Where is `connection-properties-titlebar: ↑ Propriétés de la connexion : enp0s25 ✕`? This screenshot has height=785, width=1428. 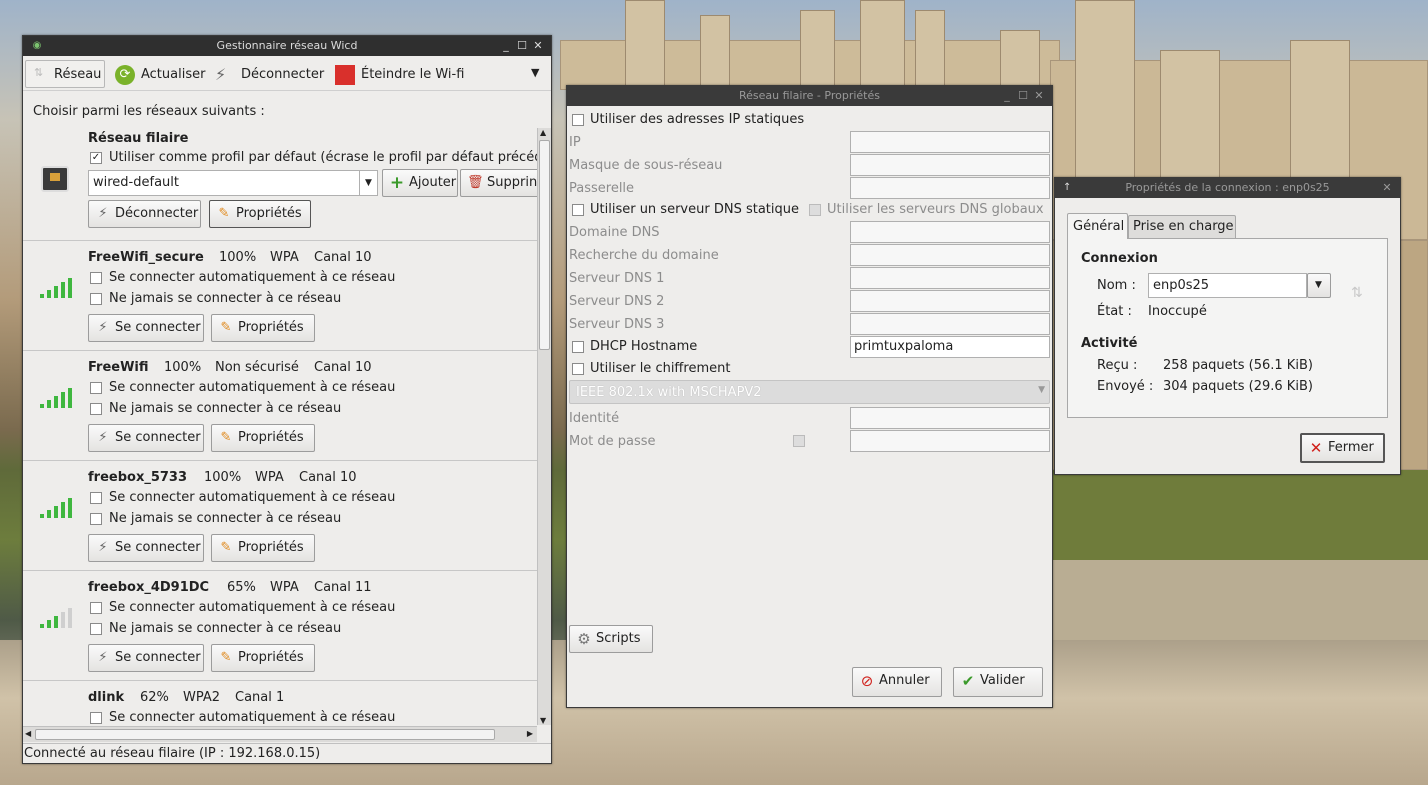 connection-properties-titlebar: ↑ Propriétés de la connexion : enp0s25 ✕ is located at coordinates (1227, 188).